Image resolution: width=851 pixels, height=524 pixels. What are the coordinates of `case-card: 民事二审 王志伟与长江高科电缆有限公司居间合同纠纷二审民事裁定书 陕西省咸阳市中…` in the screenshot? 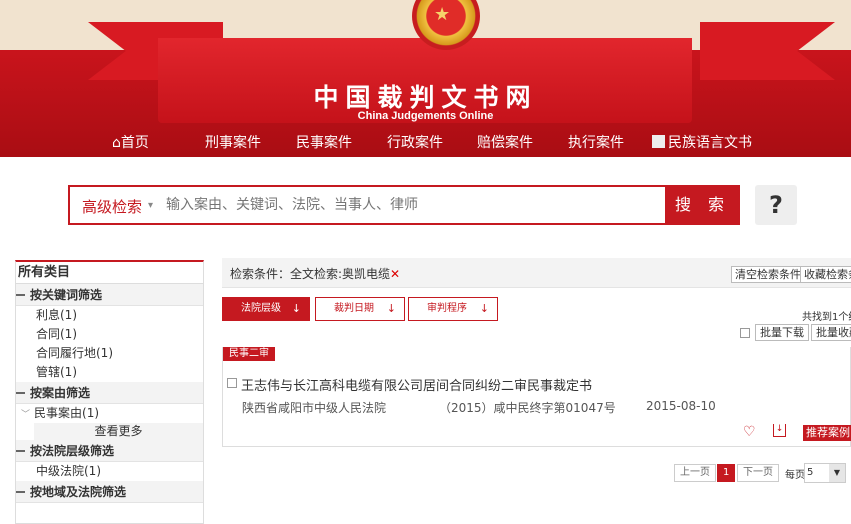 It's located at (536, 397).